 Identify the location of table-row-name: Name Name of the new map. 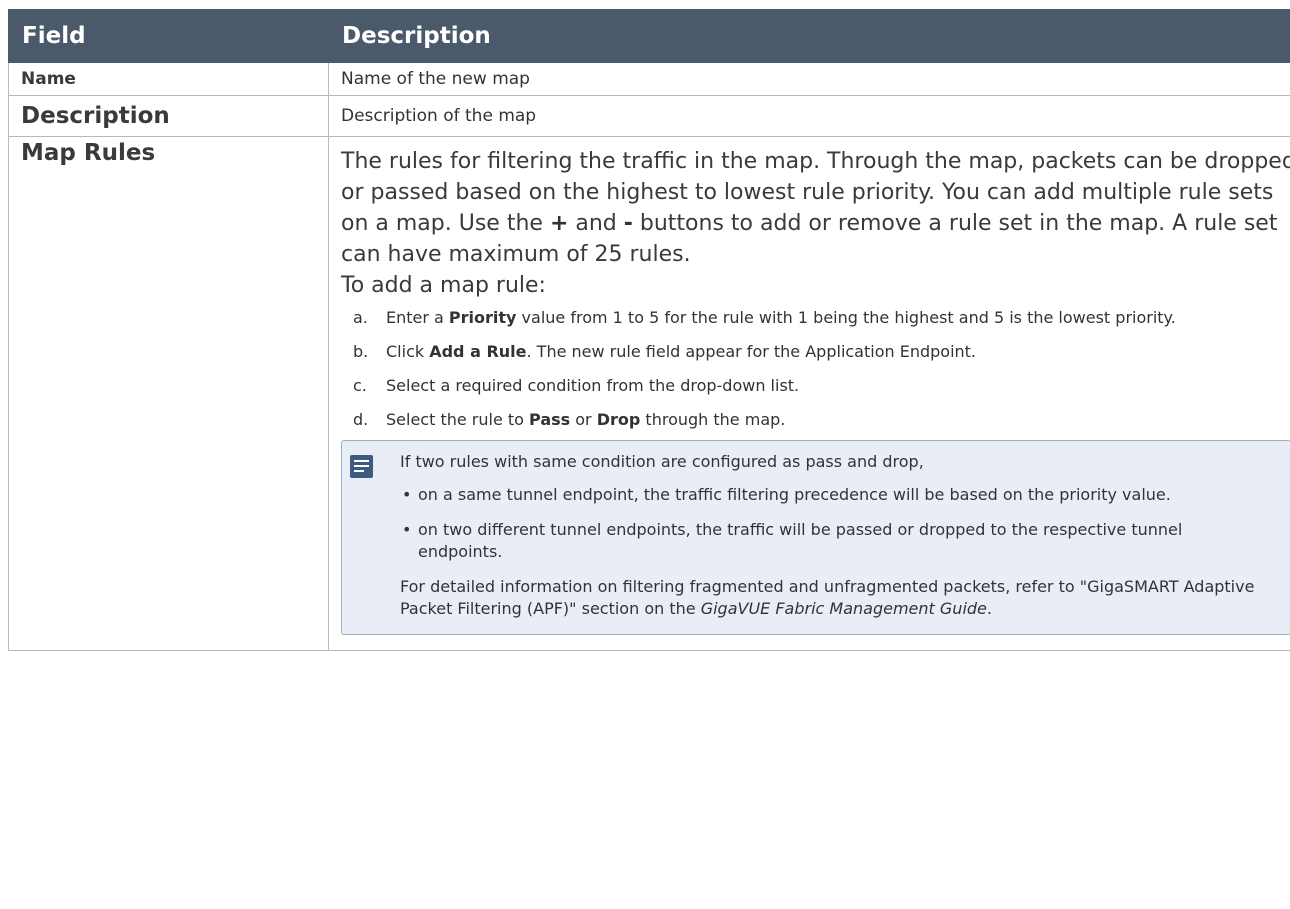
(649, 79).